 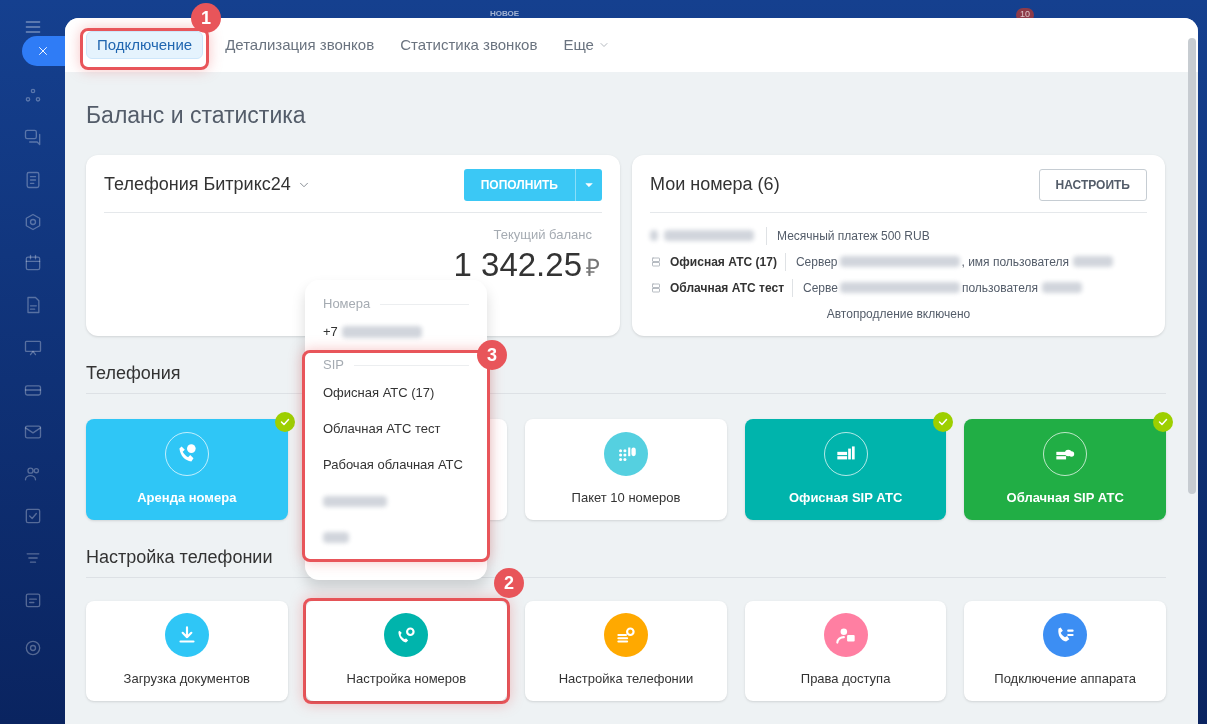 What do you see at coordinates (333, 365) in the screenshot?
I see `menu-group-title: SIP` at bounding box center [333, 365].